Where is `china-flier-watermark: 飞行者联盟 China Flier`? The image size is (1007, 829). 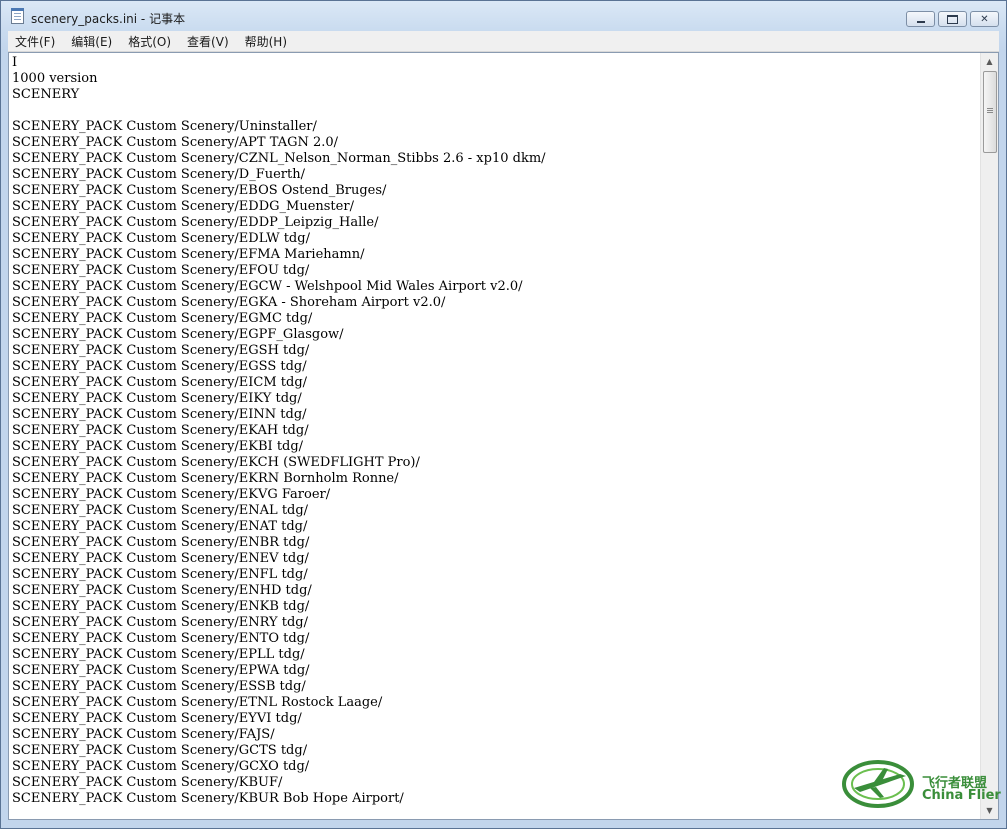
china-flier-watermark: 飞行者联盟 China Flier is located at coordinates (922, 782).